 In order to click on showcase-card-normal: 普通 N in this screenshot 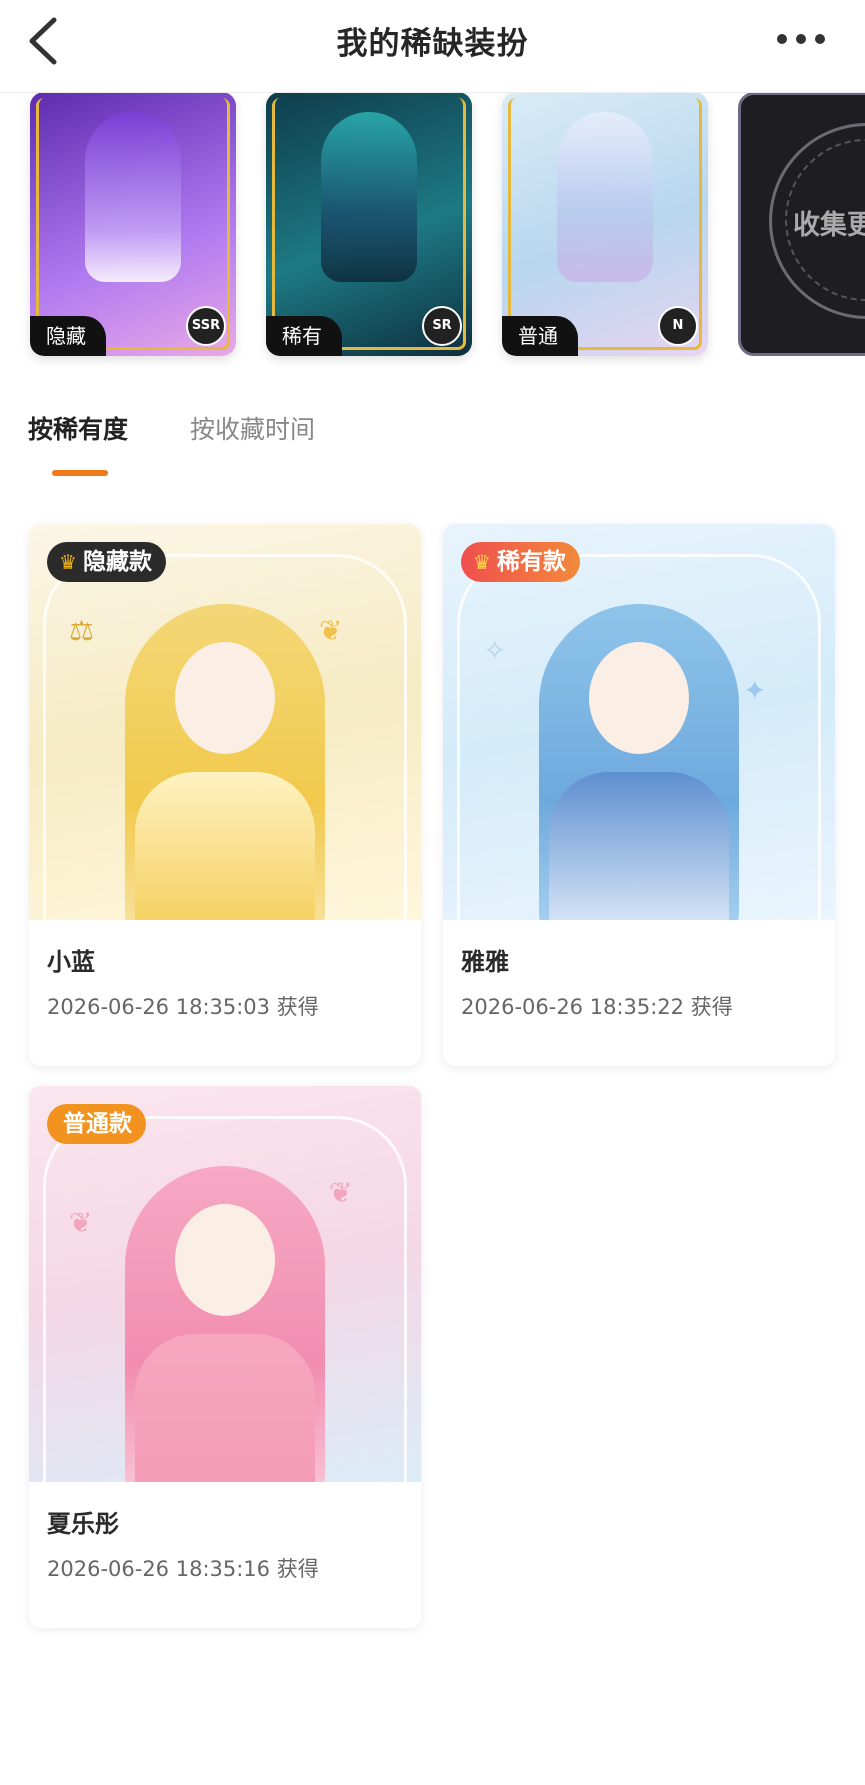, I will do `click(605, 224)`.